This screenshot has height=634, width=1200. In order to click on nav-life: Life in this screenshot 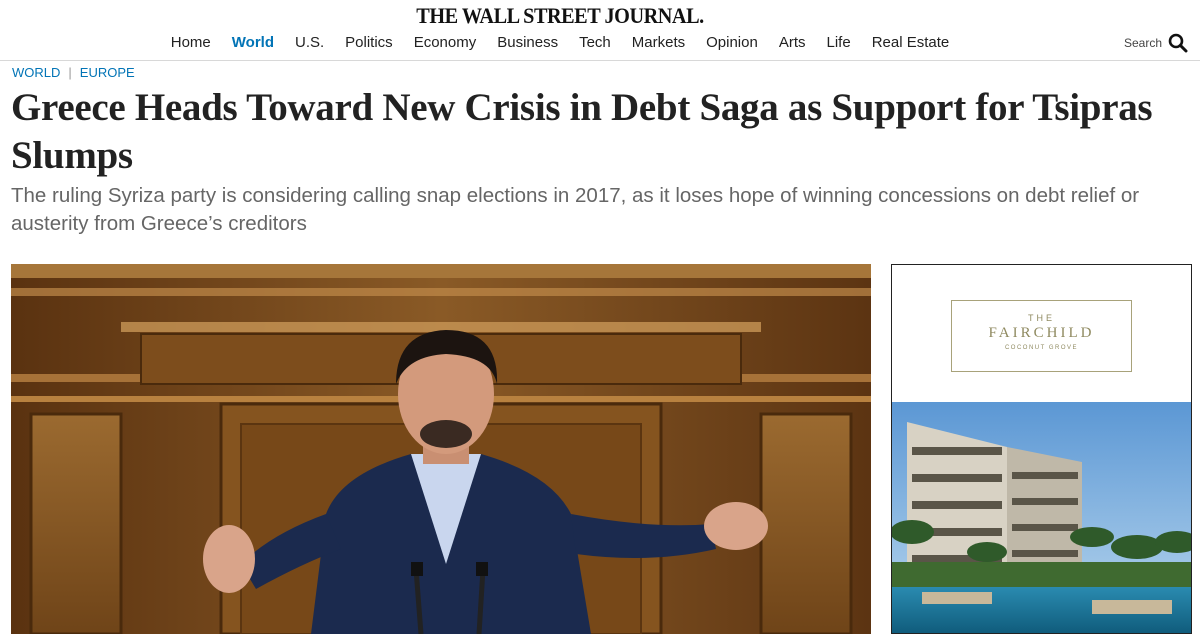, I will do `click(838, 43)`.